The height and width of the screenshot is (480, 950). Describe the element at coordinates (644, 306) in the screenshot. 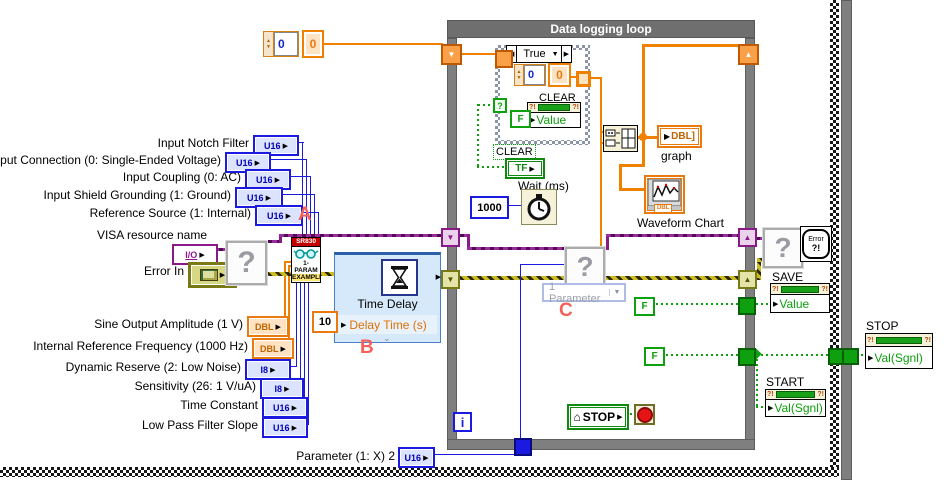

I see `save-false-constant: F` at that location.